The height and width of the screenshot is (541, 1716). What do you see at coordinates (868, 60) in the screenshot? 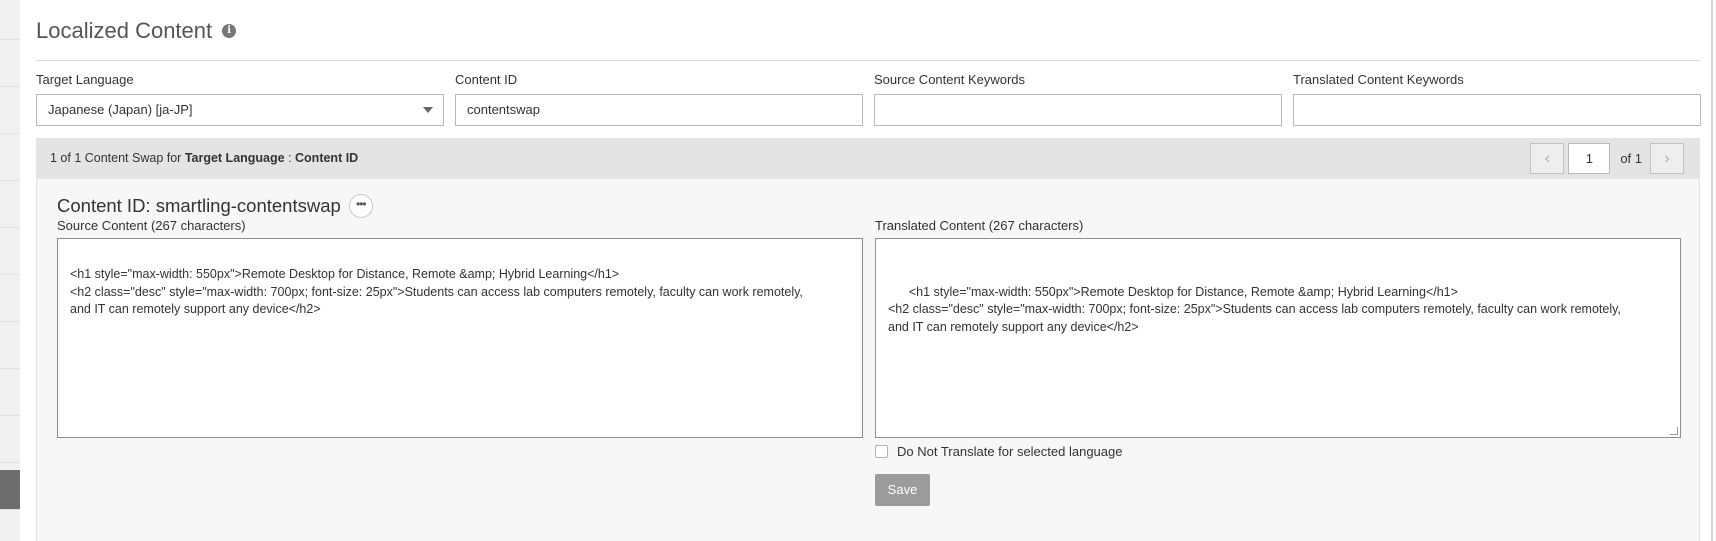
I see `header-divider` at bounding box center [868, 60].